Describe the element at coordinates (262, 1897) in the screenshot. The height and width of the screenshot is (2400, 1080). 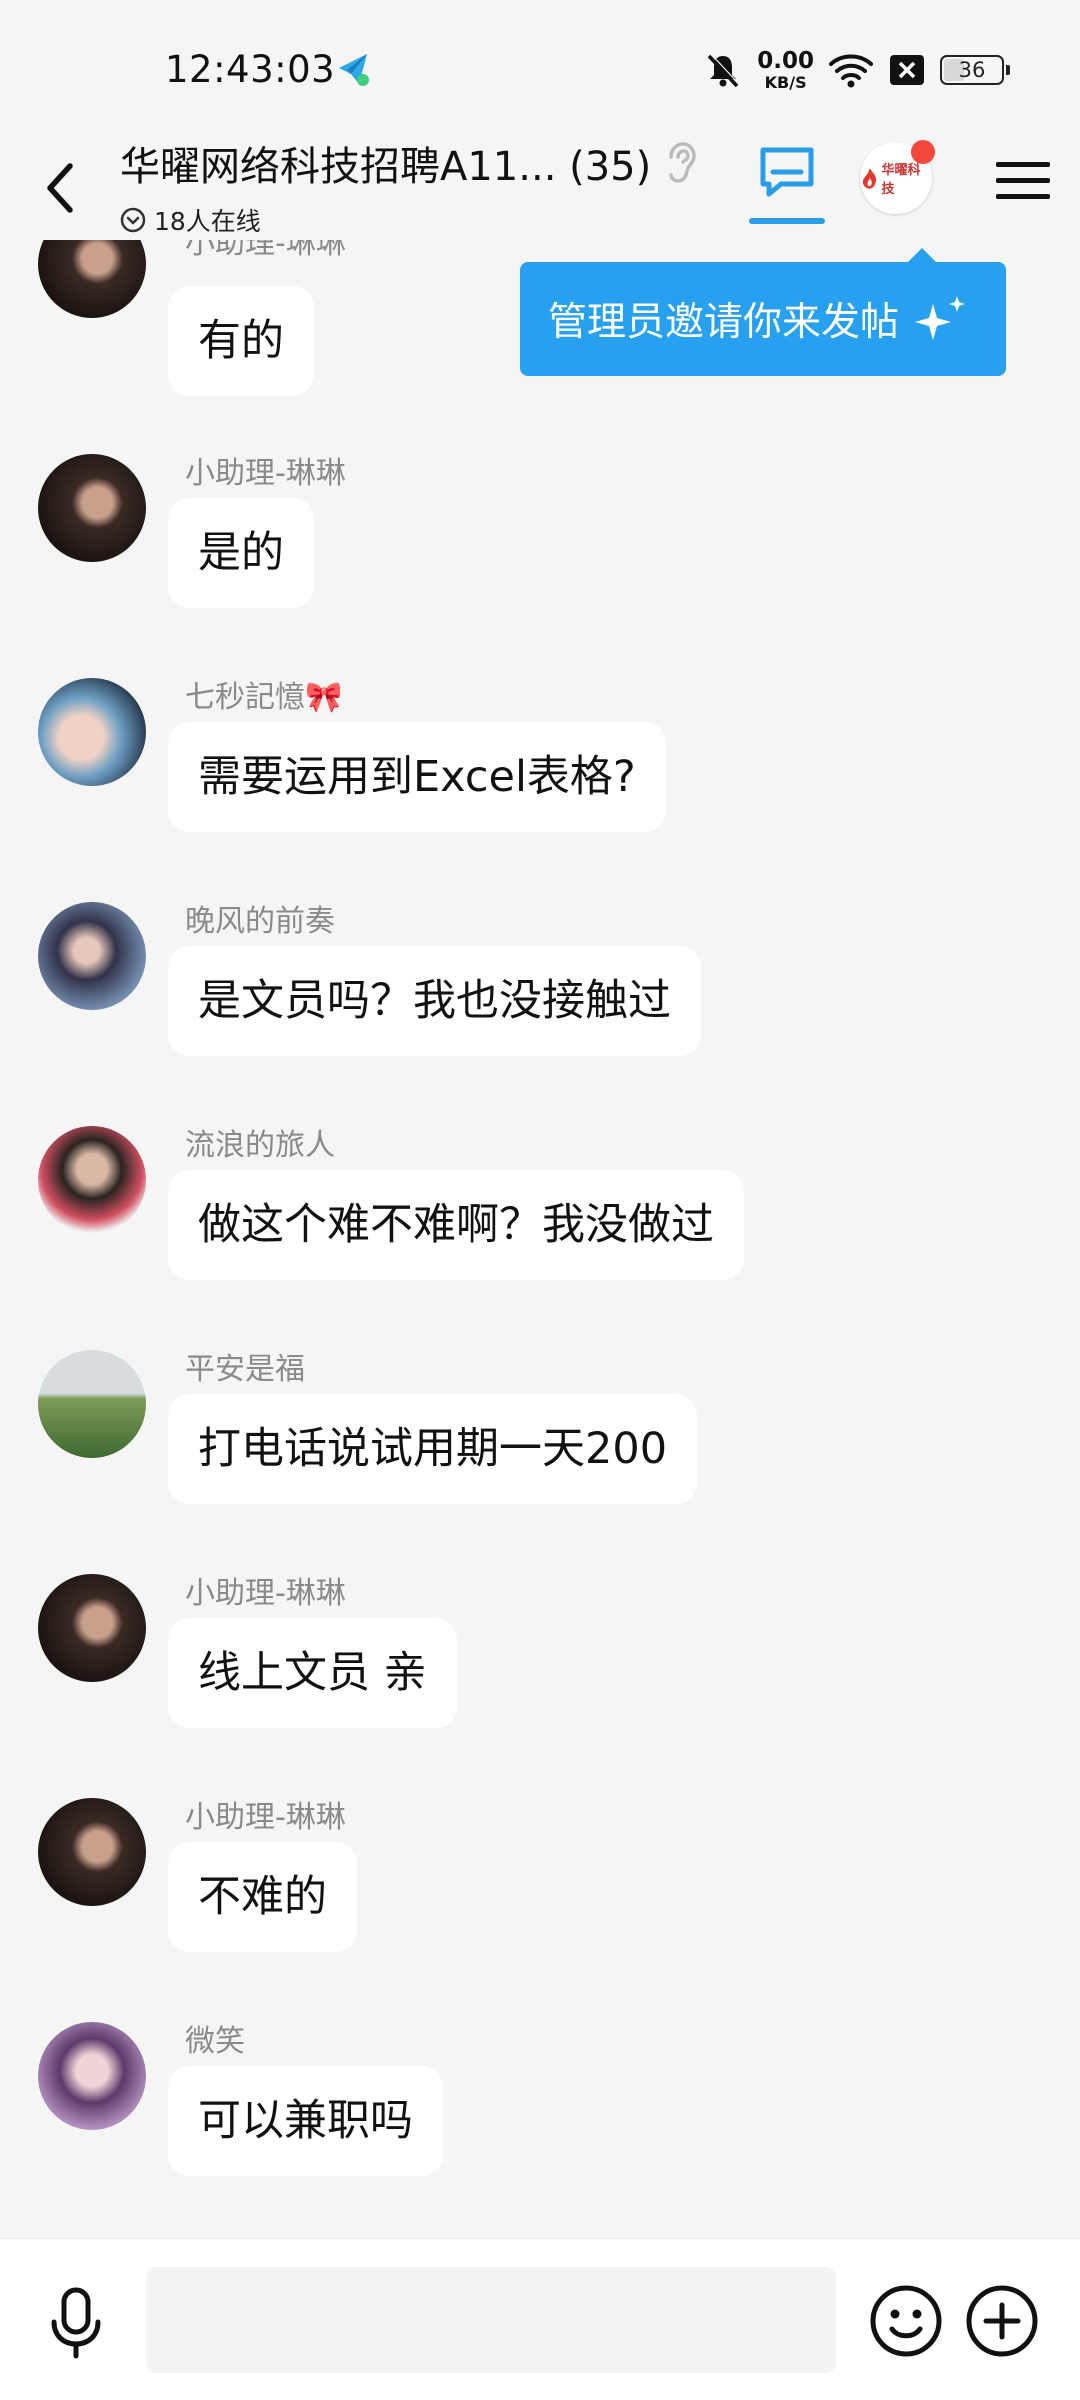
I see `message-bubble: 不难的` at that location.